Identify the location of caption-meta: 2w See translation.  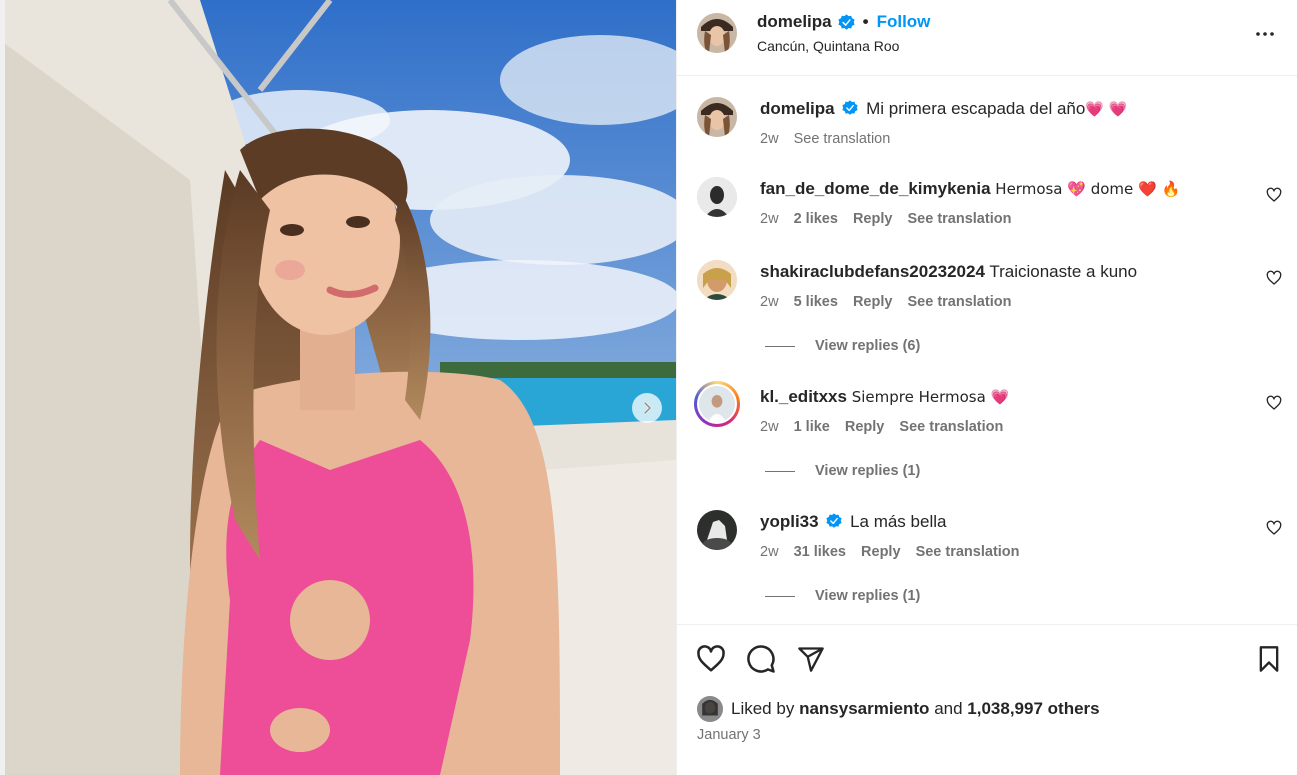
(830, 139).